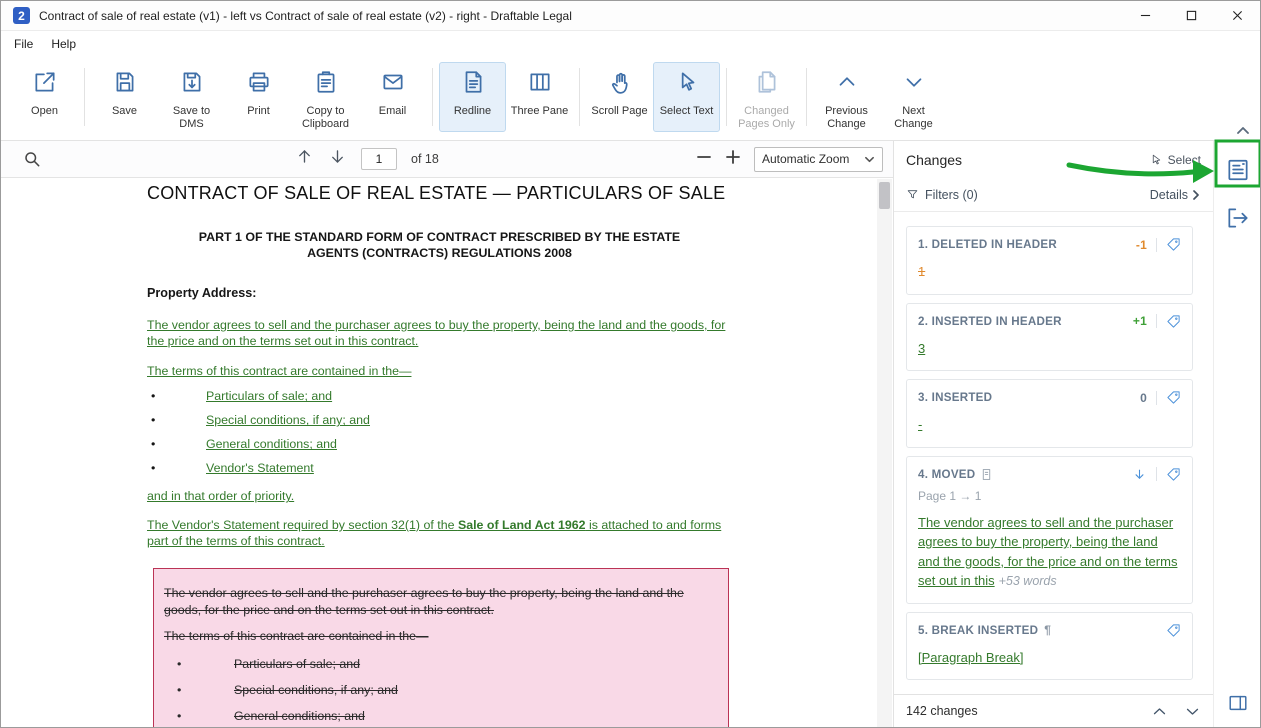 The image size is (1261, 728). Describe the element at coordinates (45, 84) in the screenshot. I see `open-icon` at that location.